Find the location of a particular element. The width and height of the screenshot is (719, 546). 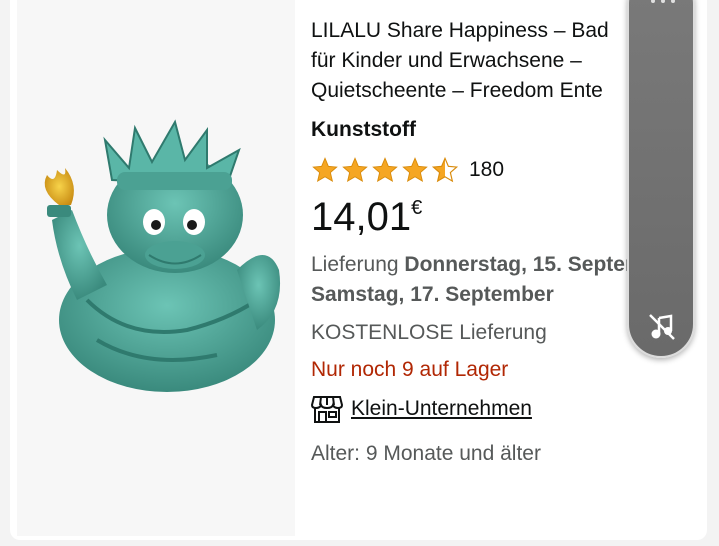

star-rating is located at coordinates (385, 170).